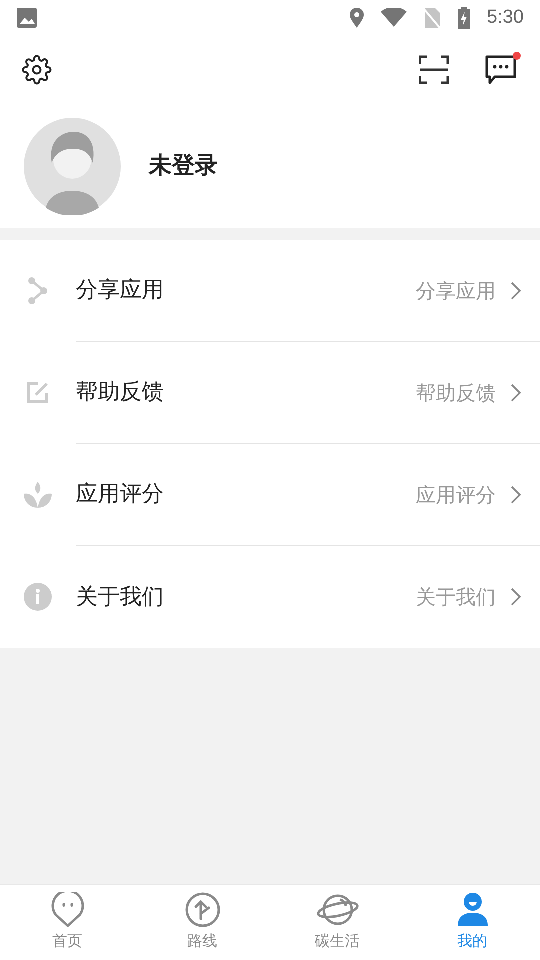 Image resolution: width=540 pixels, height=960 pixels. What do you see at coordinates (432, 18) in the screenshot?
I see `no-sim-icon` at bounding box center [432, 18].